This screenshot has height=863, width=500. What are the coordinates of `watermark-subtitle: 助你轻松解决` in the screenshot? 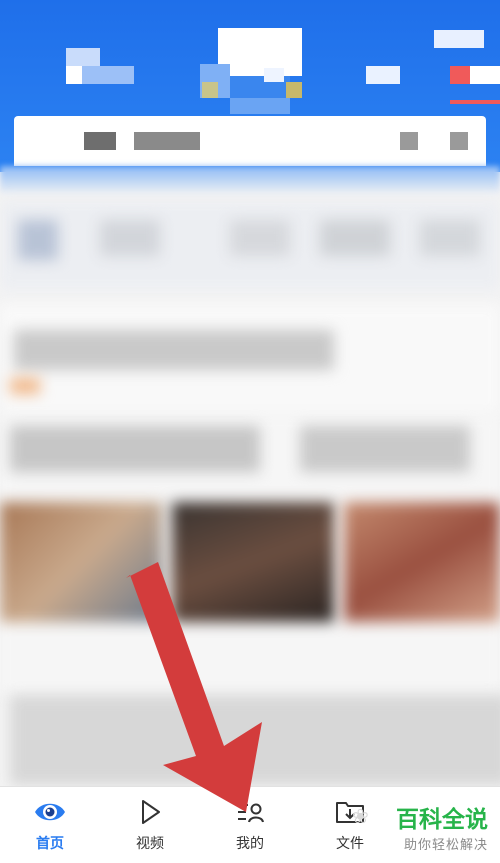 It's located at (445, 845).